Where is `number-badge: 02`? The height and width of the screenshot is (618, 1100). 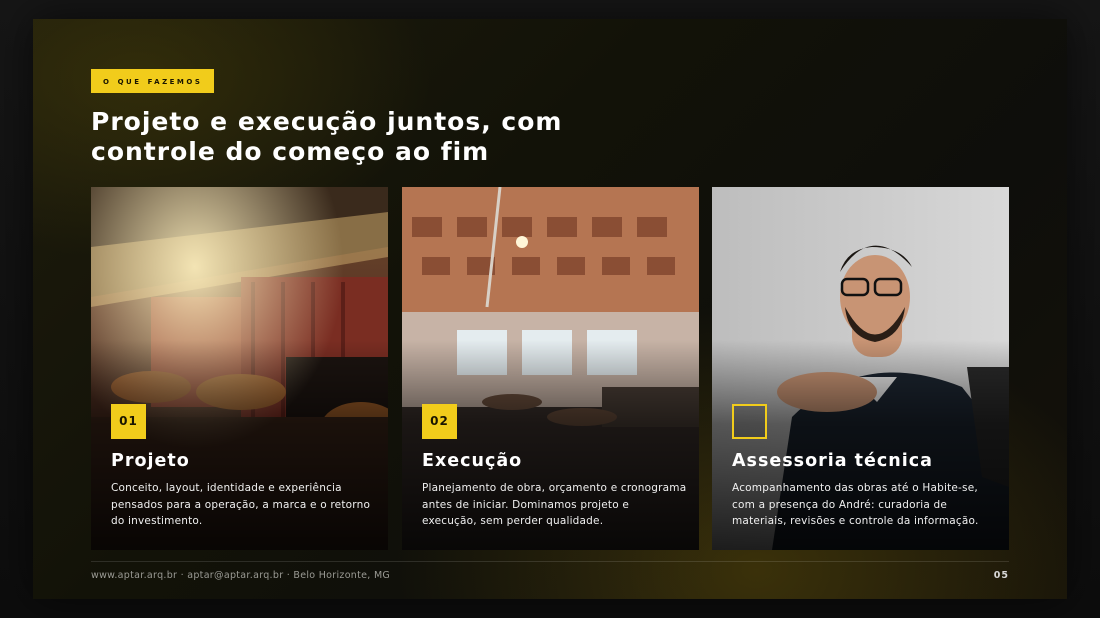 number-badge: 02 is located at coordinates (439, 421).